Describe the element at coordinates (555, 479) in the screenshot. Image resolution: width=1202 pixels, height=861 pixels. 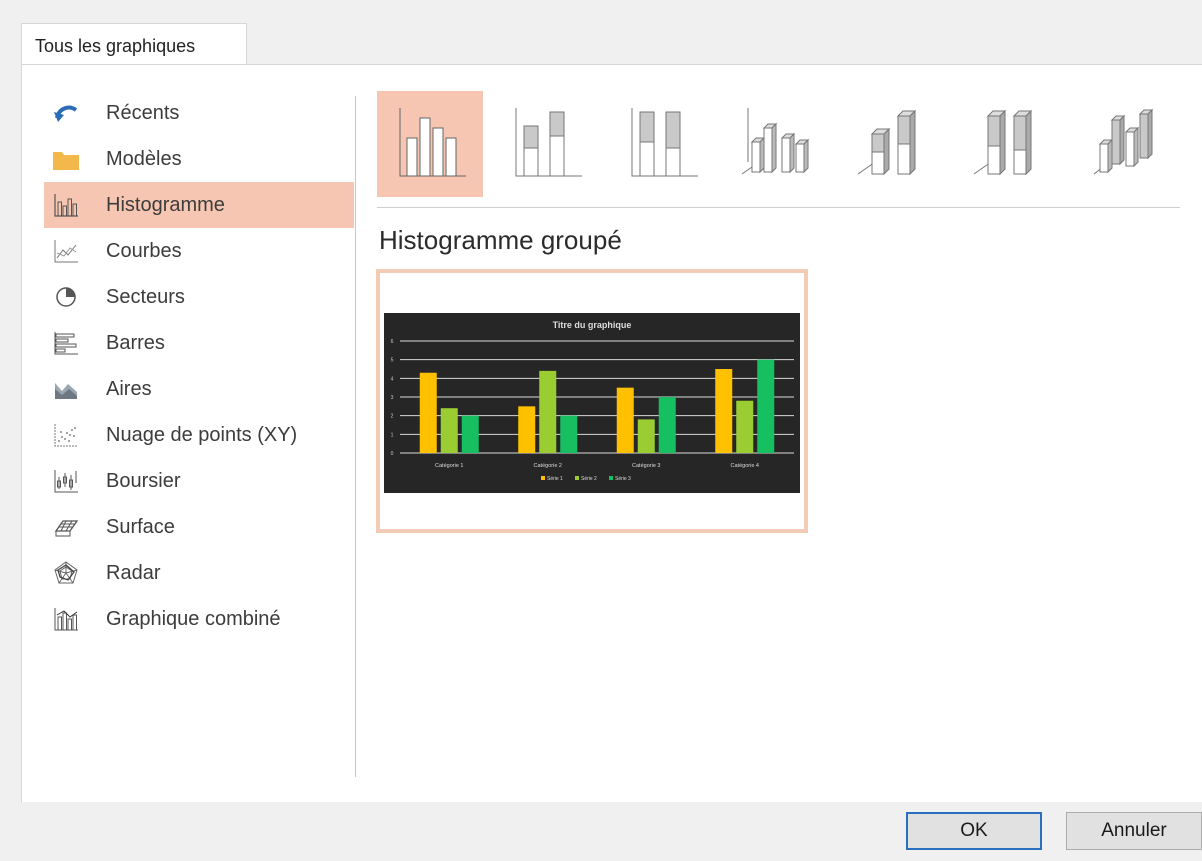
I see `legend-label: Série 1` at that location.